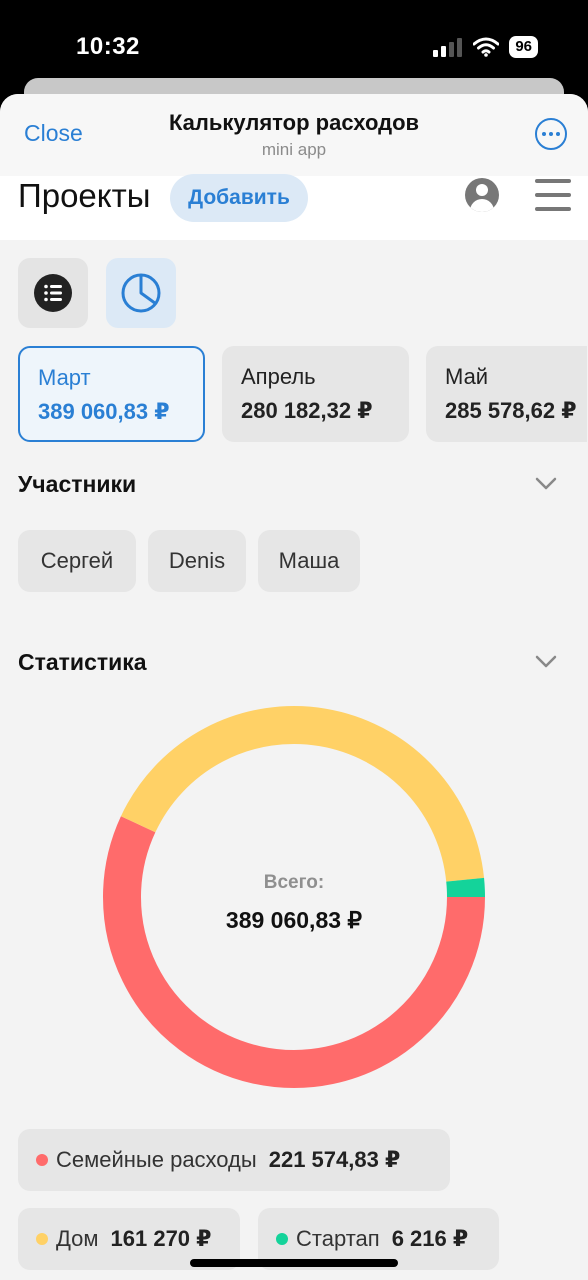 The width and height of the screenshot is (588, 1280). I want to click on status-time: 10:32, so click(108, 46).